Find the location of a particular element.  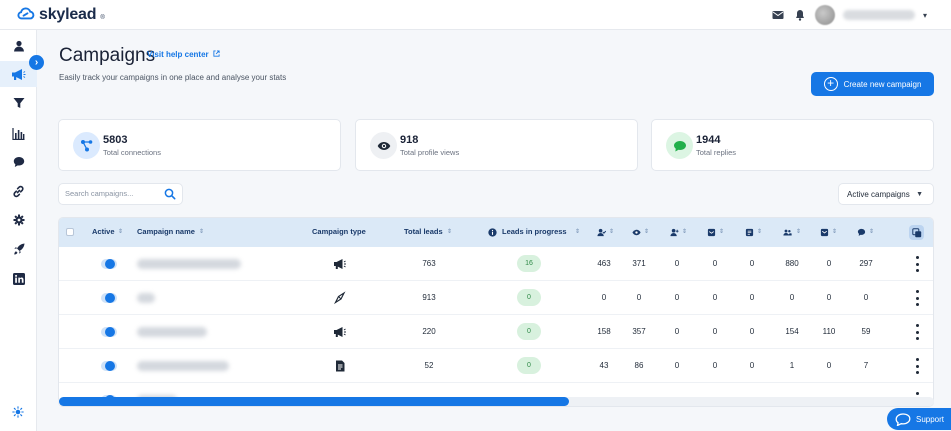

sidebar-item-statistics is located at coordinates (18, 134).